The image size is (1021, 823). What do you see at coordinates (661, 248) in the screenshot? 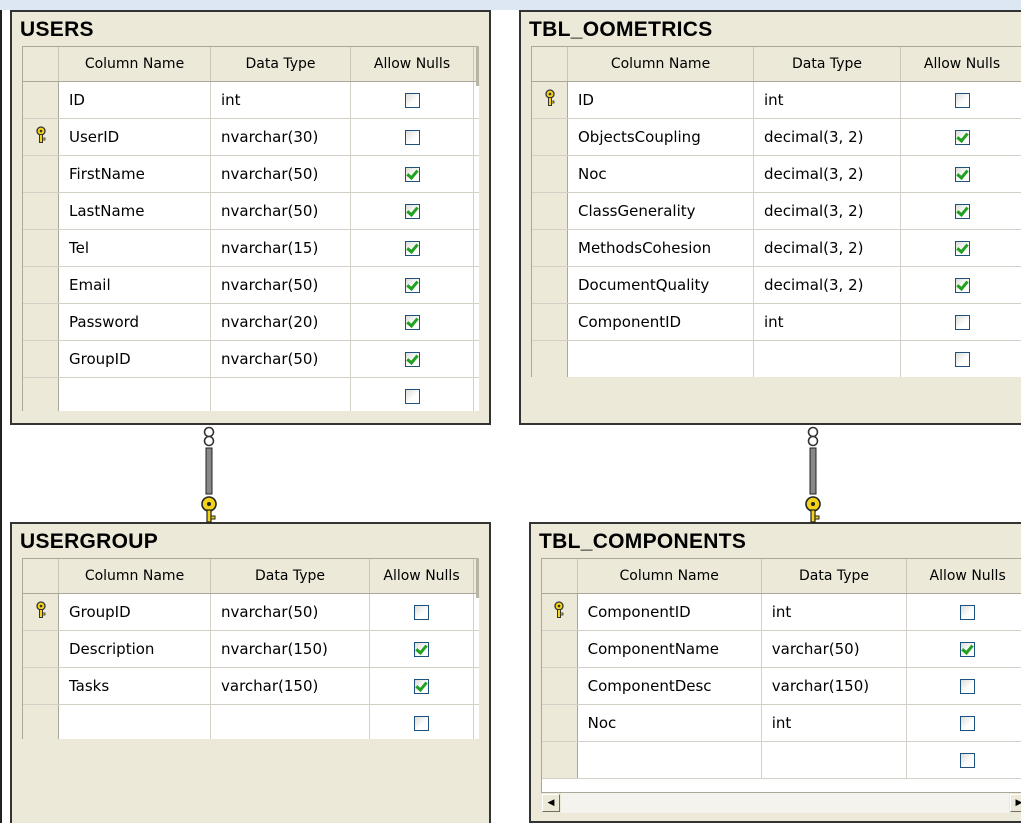
I see `column-name-cell: MethodsCohesion` at bounding box center [661, 248].